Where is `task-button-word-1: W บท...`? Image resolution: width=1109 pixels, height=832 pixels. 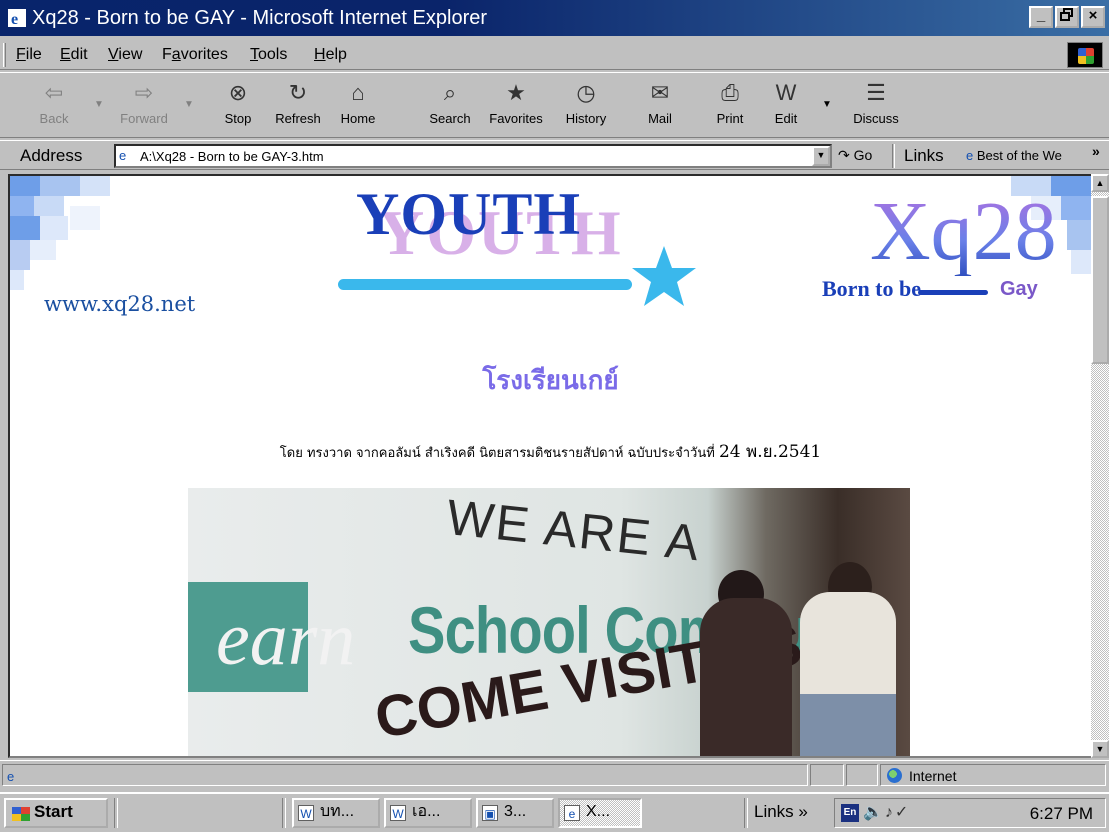 task-button-word-1: W บท... is located at coordinates (336, 813).